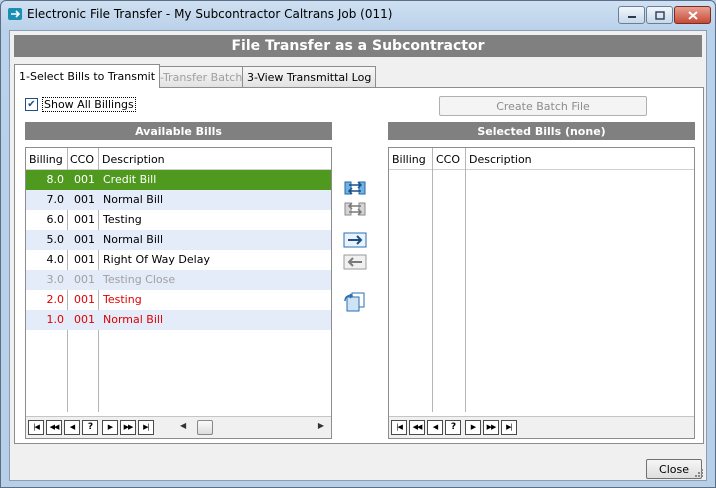 The image size is (716, 488). I want to click on table-row: 6.0 001 Testing, so click(178, 220).